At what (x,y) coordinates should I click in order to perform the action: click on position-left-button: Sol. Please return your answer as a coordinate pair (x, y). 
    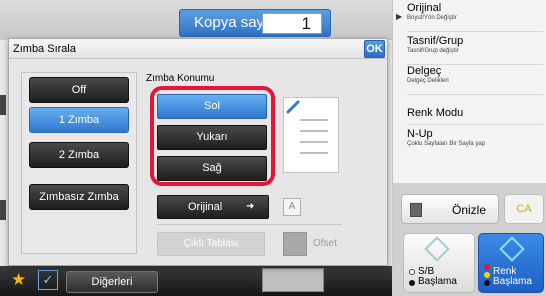
    Looking at the image, I should click on (212, 106).